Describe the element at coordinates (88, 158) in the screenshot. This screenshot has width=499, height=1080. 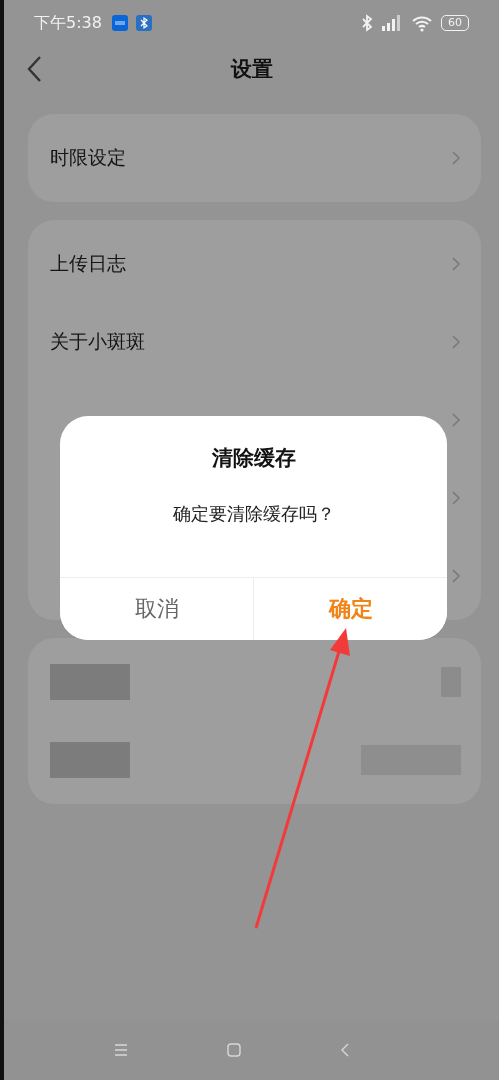
I see `settings-item: 时限设定` at that location.